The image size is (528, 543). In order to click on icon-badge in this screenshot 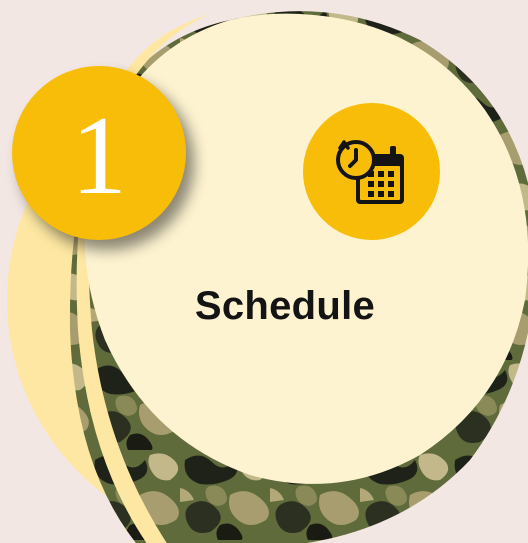, I will do `click(371, 171)`.